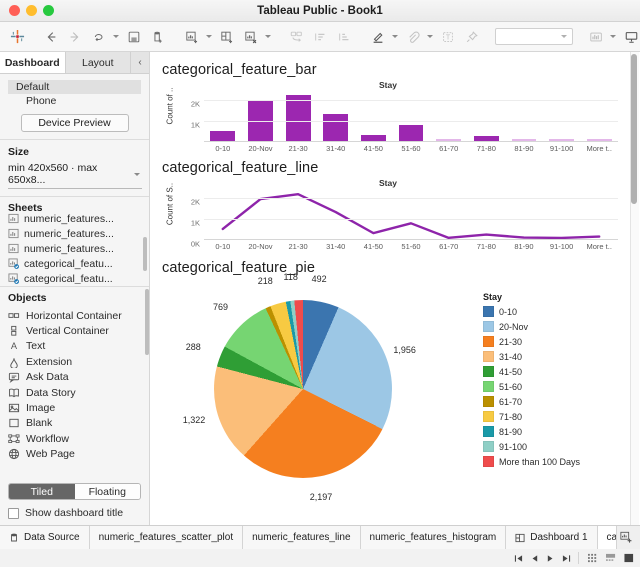 The height and width of the screenshot is (567, 640). Describe the element at coordinates (158, 37) in the screenshot. I see `new-data-source-icon` at that location.